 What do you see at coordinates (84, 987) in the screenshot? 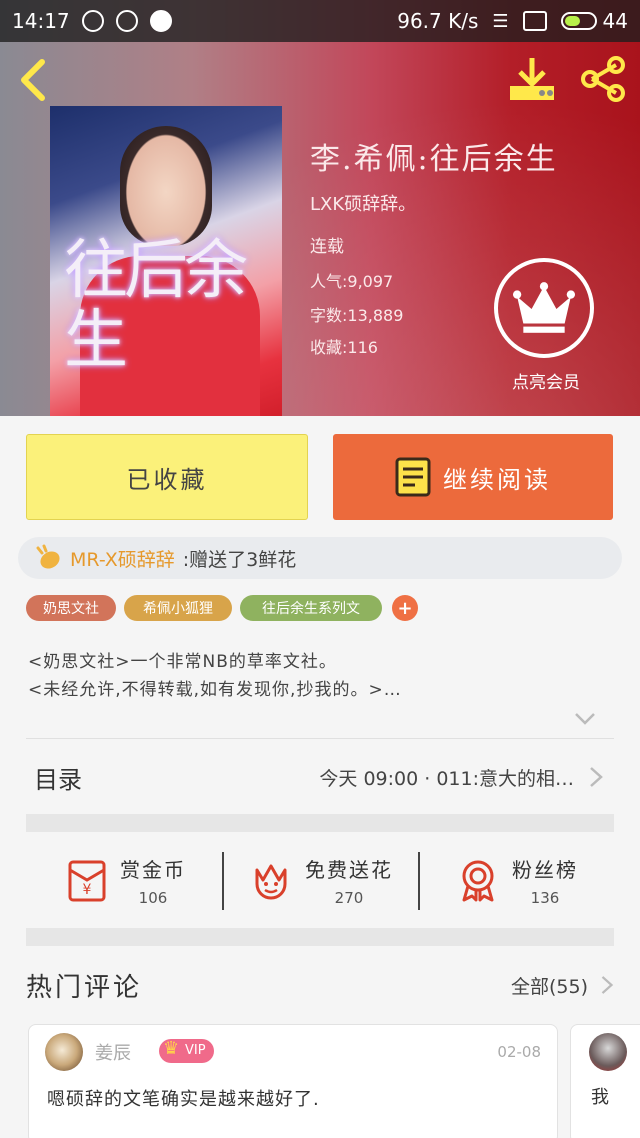
I see `hot-comments-title: 热门评论` at bounding box center [84, 987].